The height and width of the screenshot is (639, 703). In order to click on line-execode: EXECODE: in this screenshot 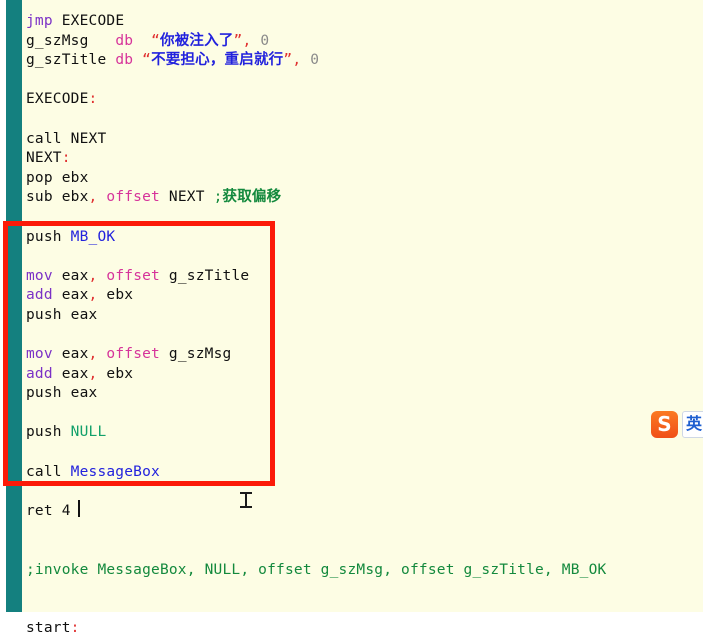, I will do `click(356, 100)`.